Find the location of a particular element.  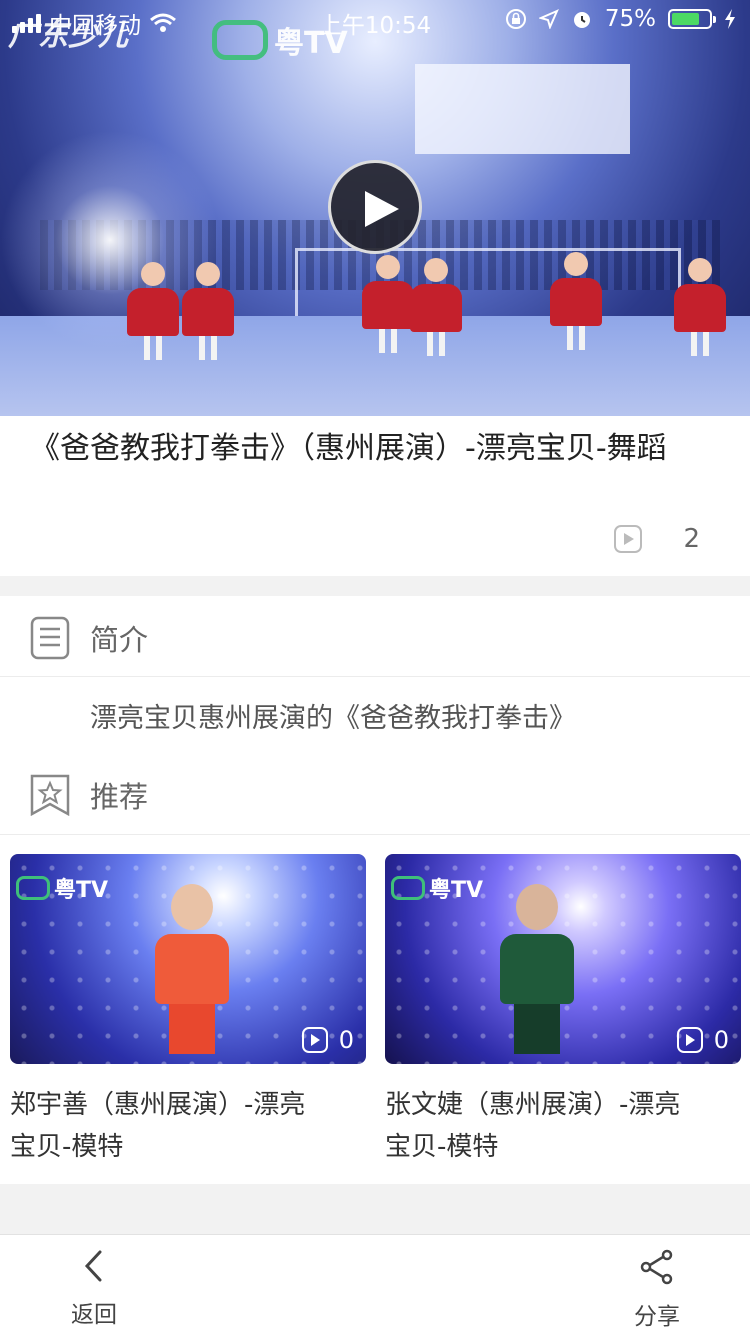

recommend-title: 张文婕（惠州展演）-漂亮宝贝-模特 is located at coordinates (545, 1126).